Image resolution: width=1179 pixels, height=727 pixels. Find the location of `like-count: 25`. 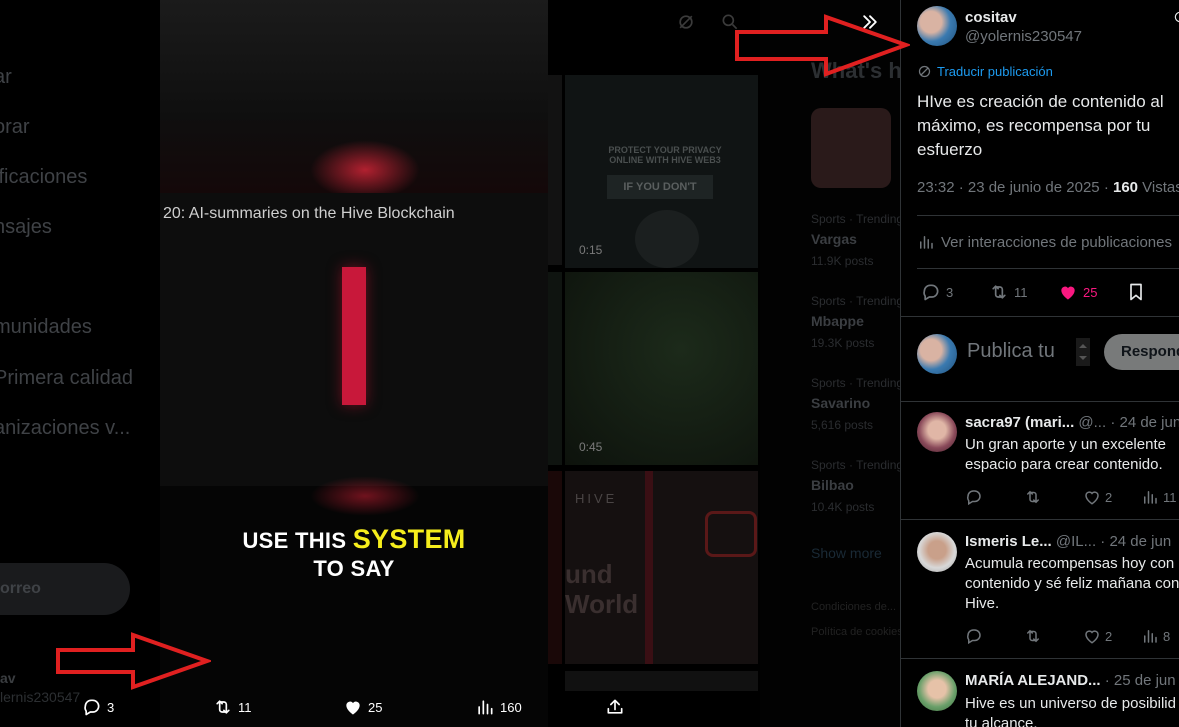

like-count: 25 is located at coordinates (375, 707).